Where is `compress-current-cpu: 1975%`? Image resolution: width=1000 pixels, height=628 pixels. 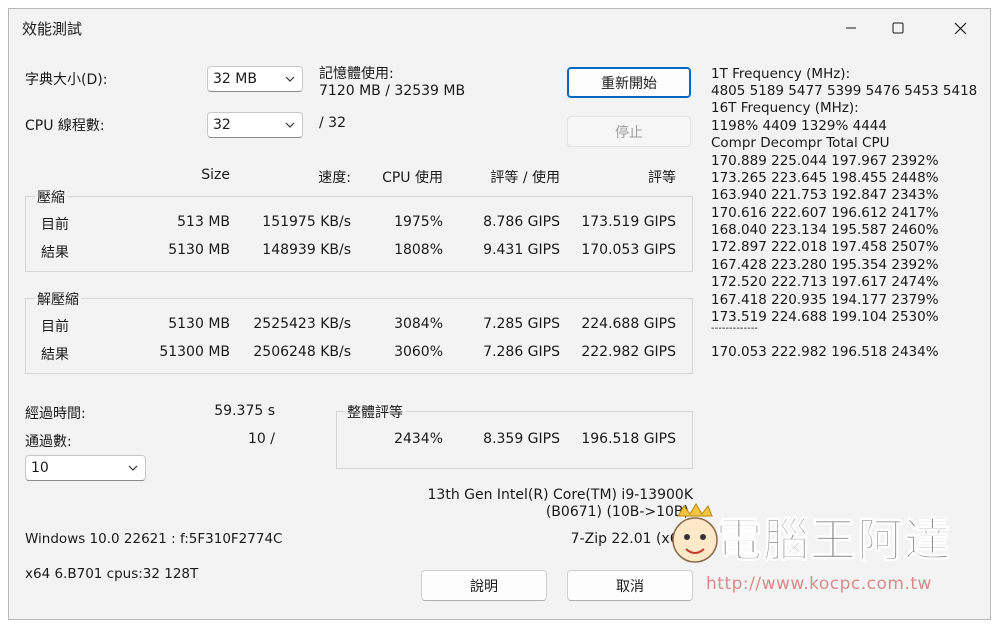 compress-current-cpu: 1975% is located at coordinates (418, 222).